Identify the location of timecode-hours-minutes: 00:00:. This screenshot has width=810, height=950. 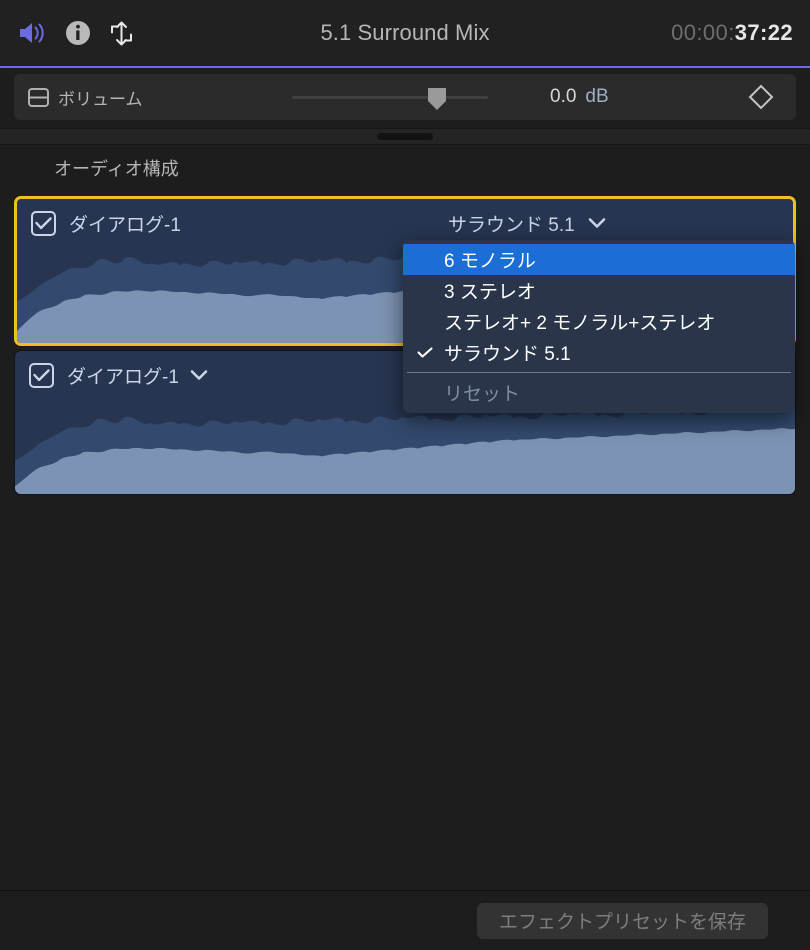
(703, 32).